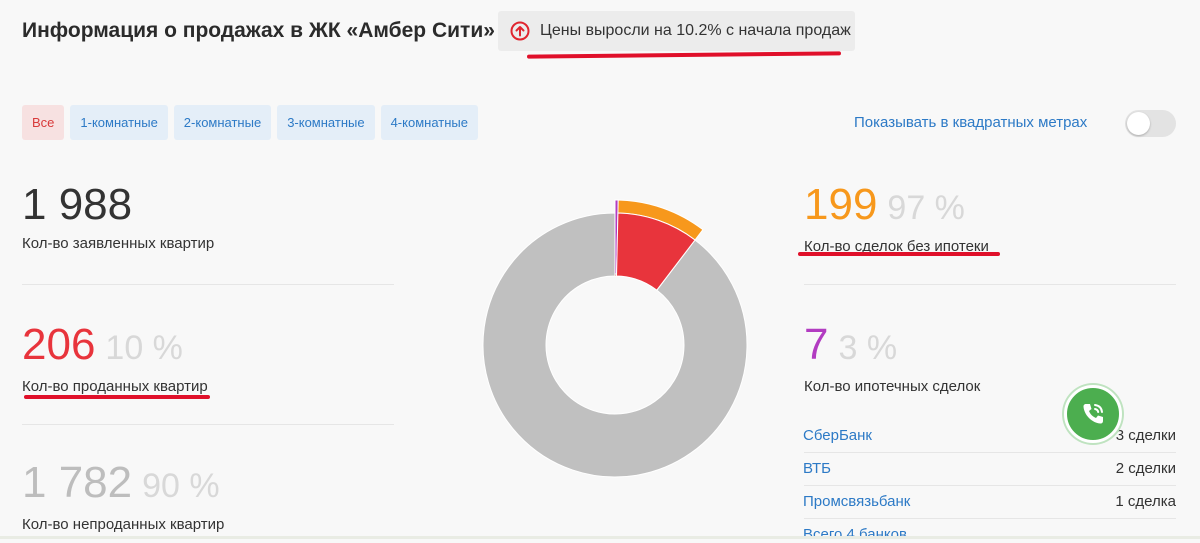  Describe the element at coordinates (615, 338) in the screenshot. I see `sales-donut-chart` at that location.